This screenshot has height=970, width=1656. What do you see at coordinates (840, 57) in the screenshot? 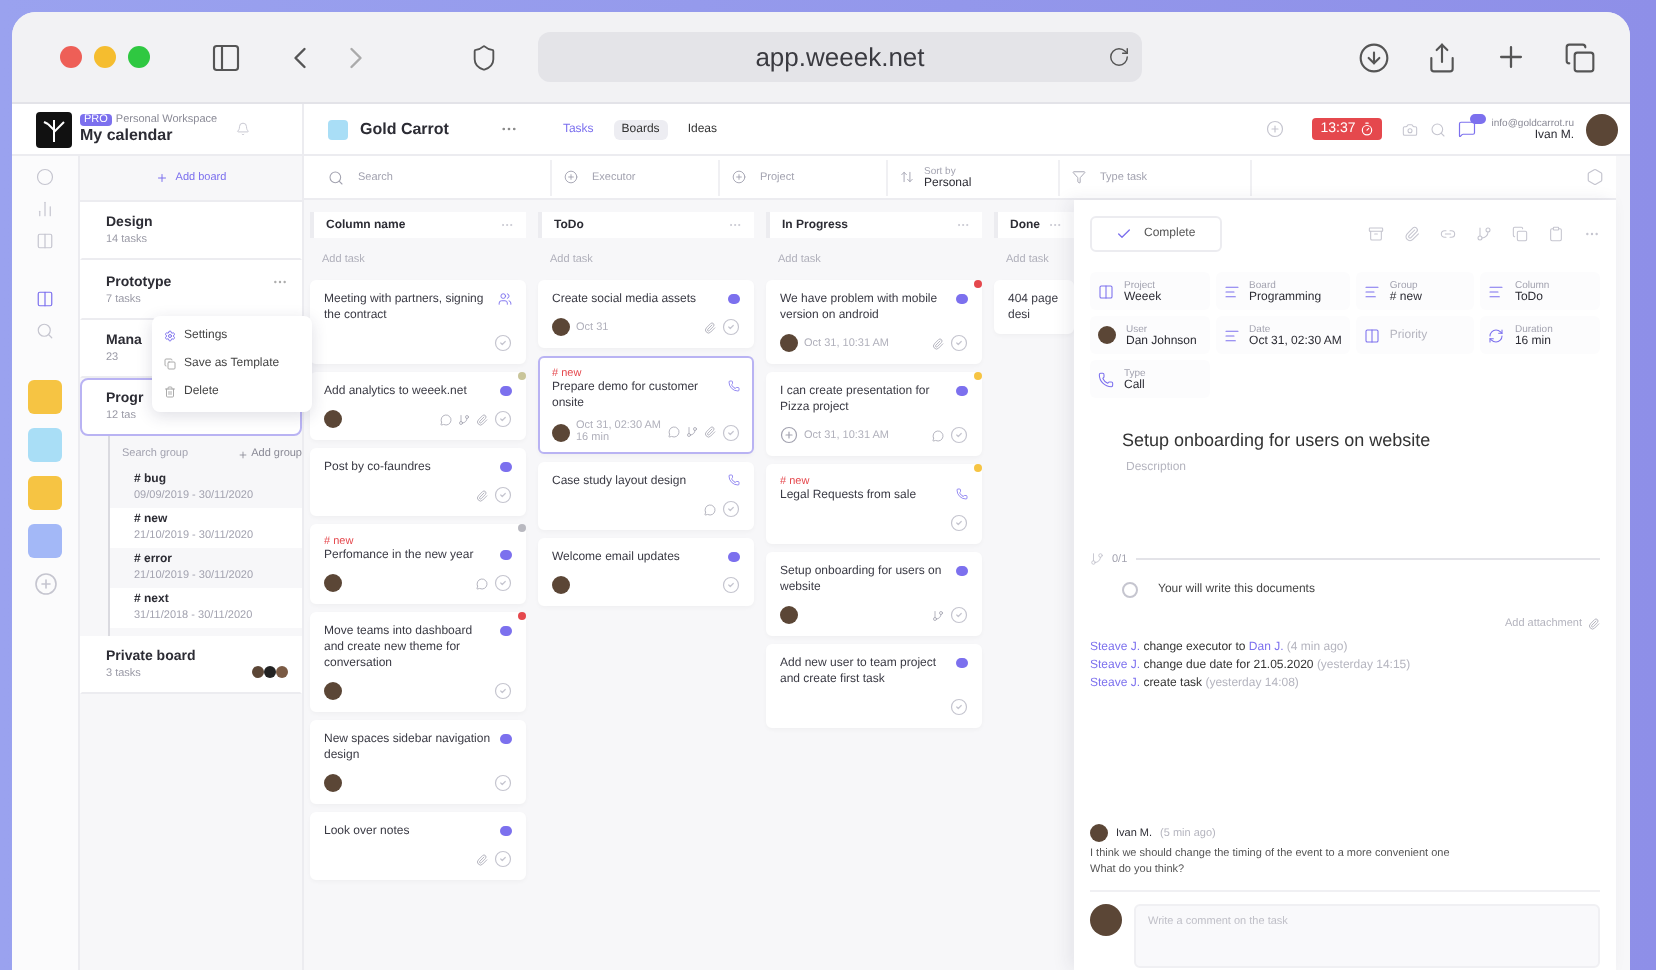
I see `url-text: app.weeek.net` at bounding box center [840, 57].